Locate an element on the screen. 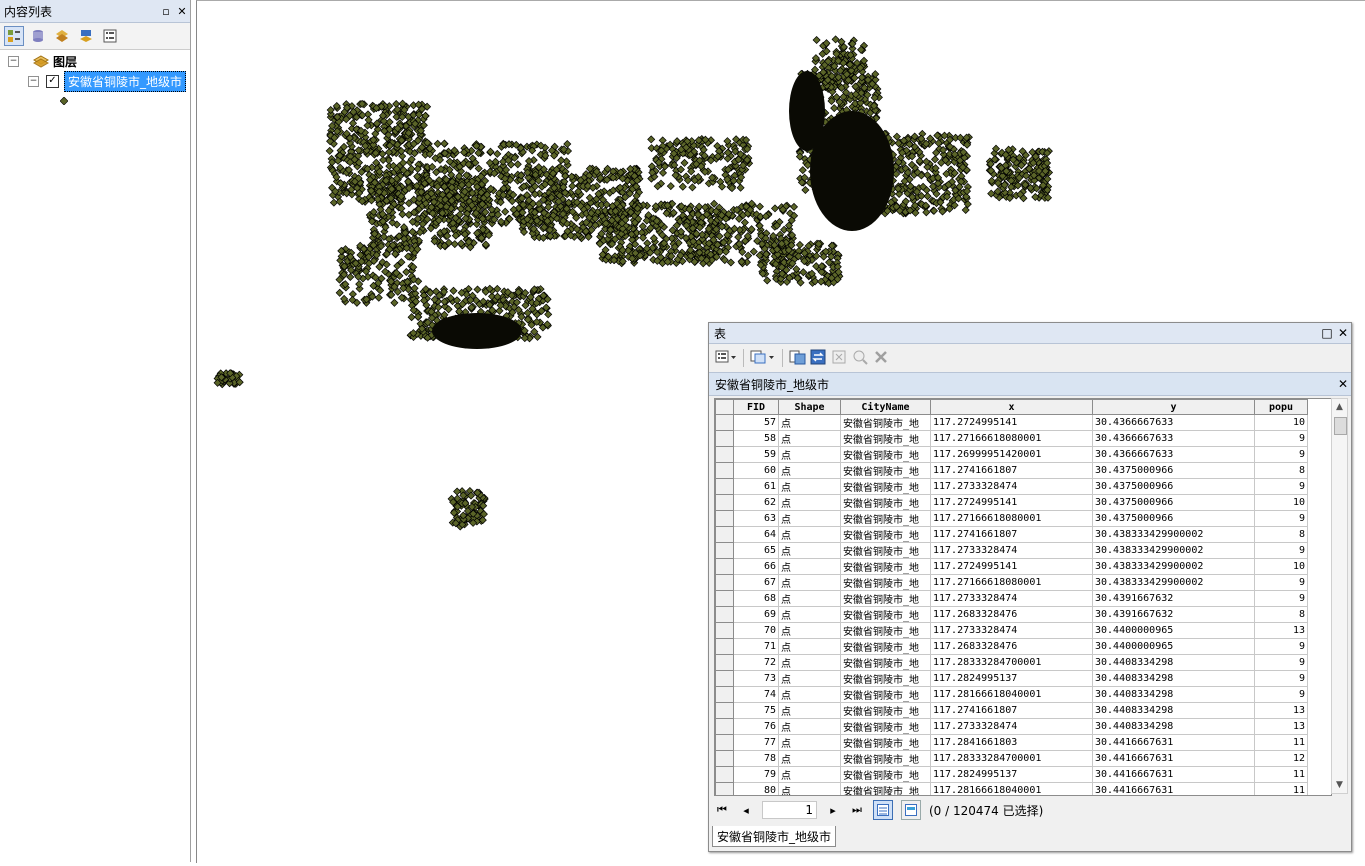 The image size is (1365, 866). table-row: 77 点安徽省铜陵市_地 117.2841661803 30.4416667631 11 is located at coordinates (1011, 742).